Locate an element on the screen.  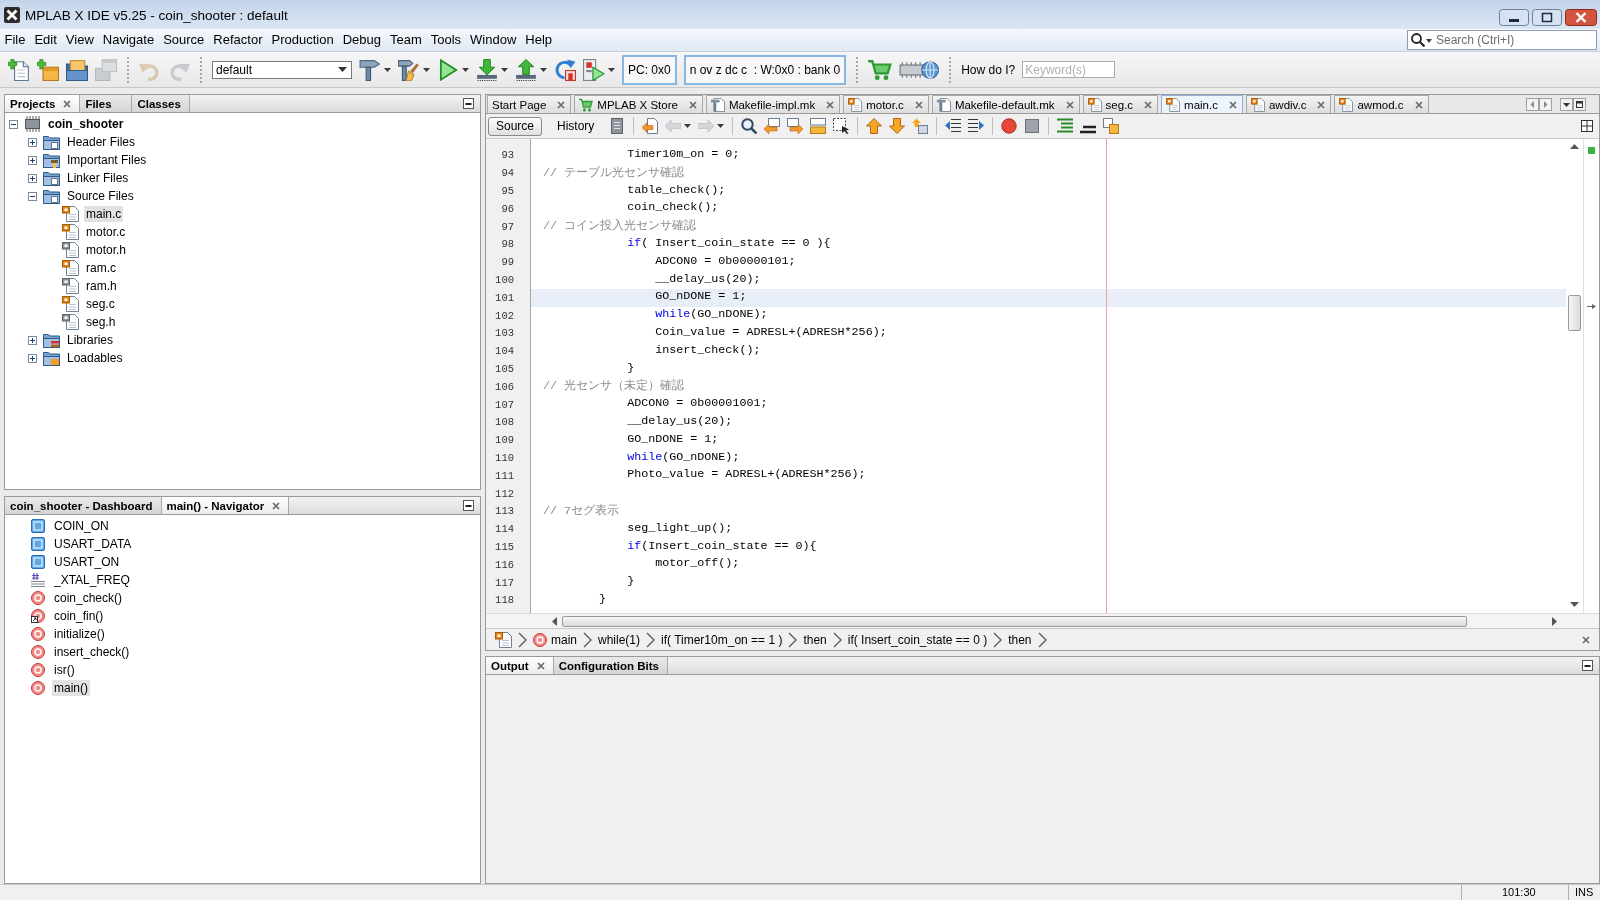
tree-item: ram.h is located at coordinates (101, 286).